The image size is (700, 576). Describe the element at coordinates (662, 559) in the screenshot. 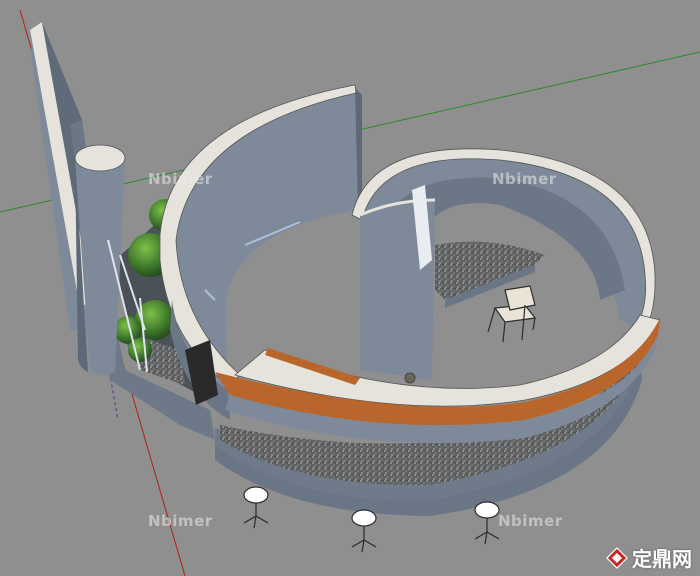

I see `brand-name: 定鼎网` at that location.